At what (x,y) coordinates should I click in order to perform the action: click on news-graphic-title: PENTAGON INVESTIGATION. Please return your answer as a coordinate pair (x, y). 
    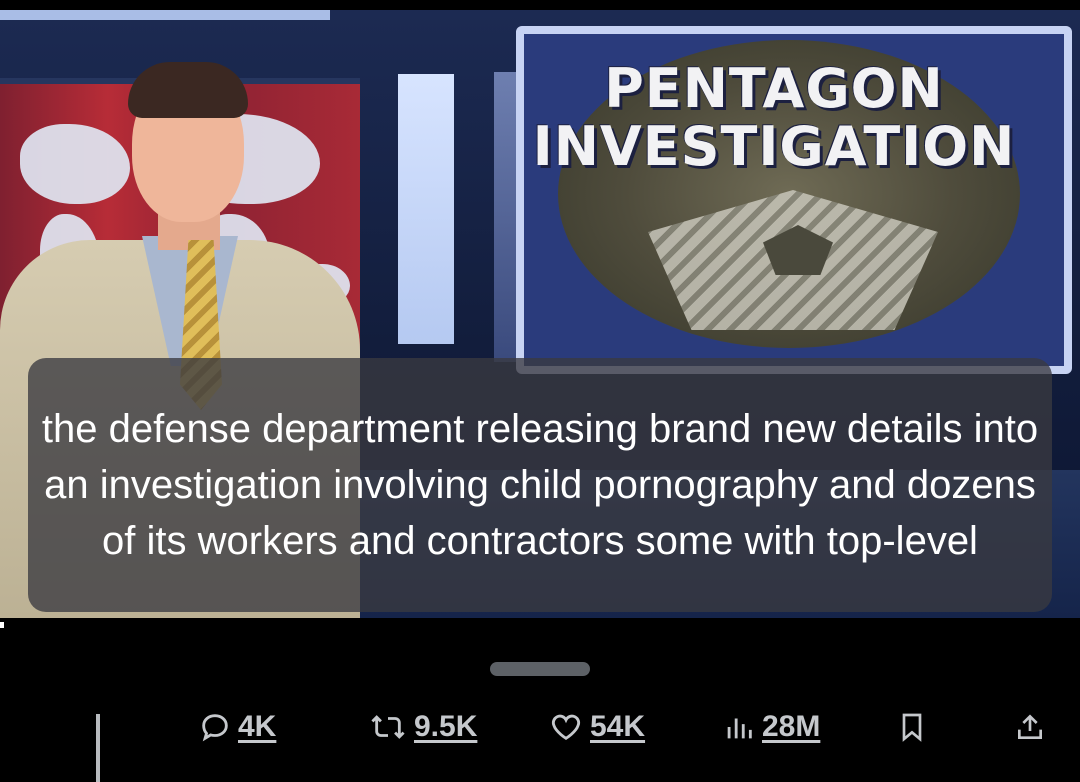
    Looking at the image, I should click on (774, 117).